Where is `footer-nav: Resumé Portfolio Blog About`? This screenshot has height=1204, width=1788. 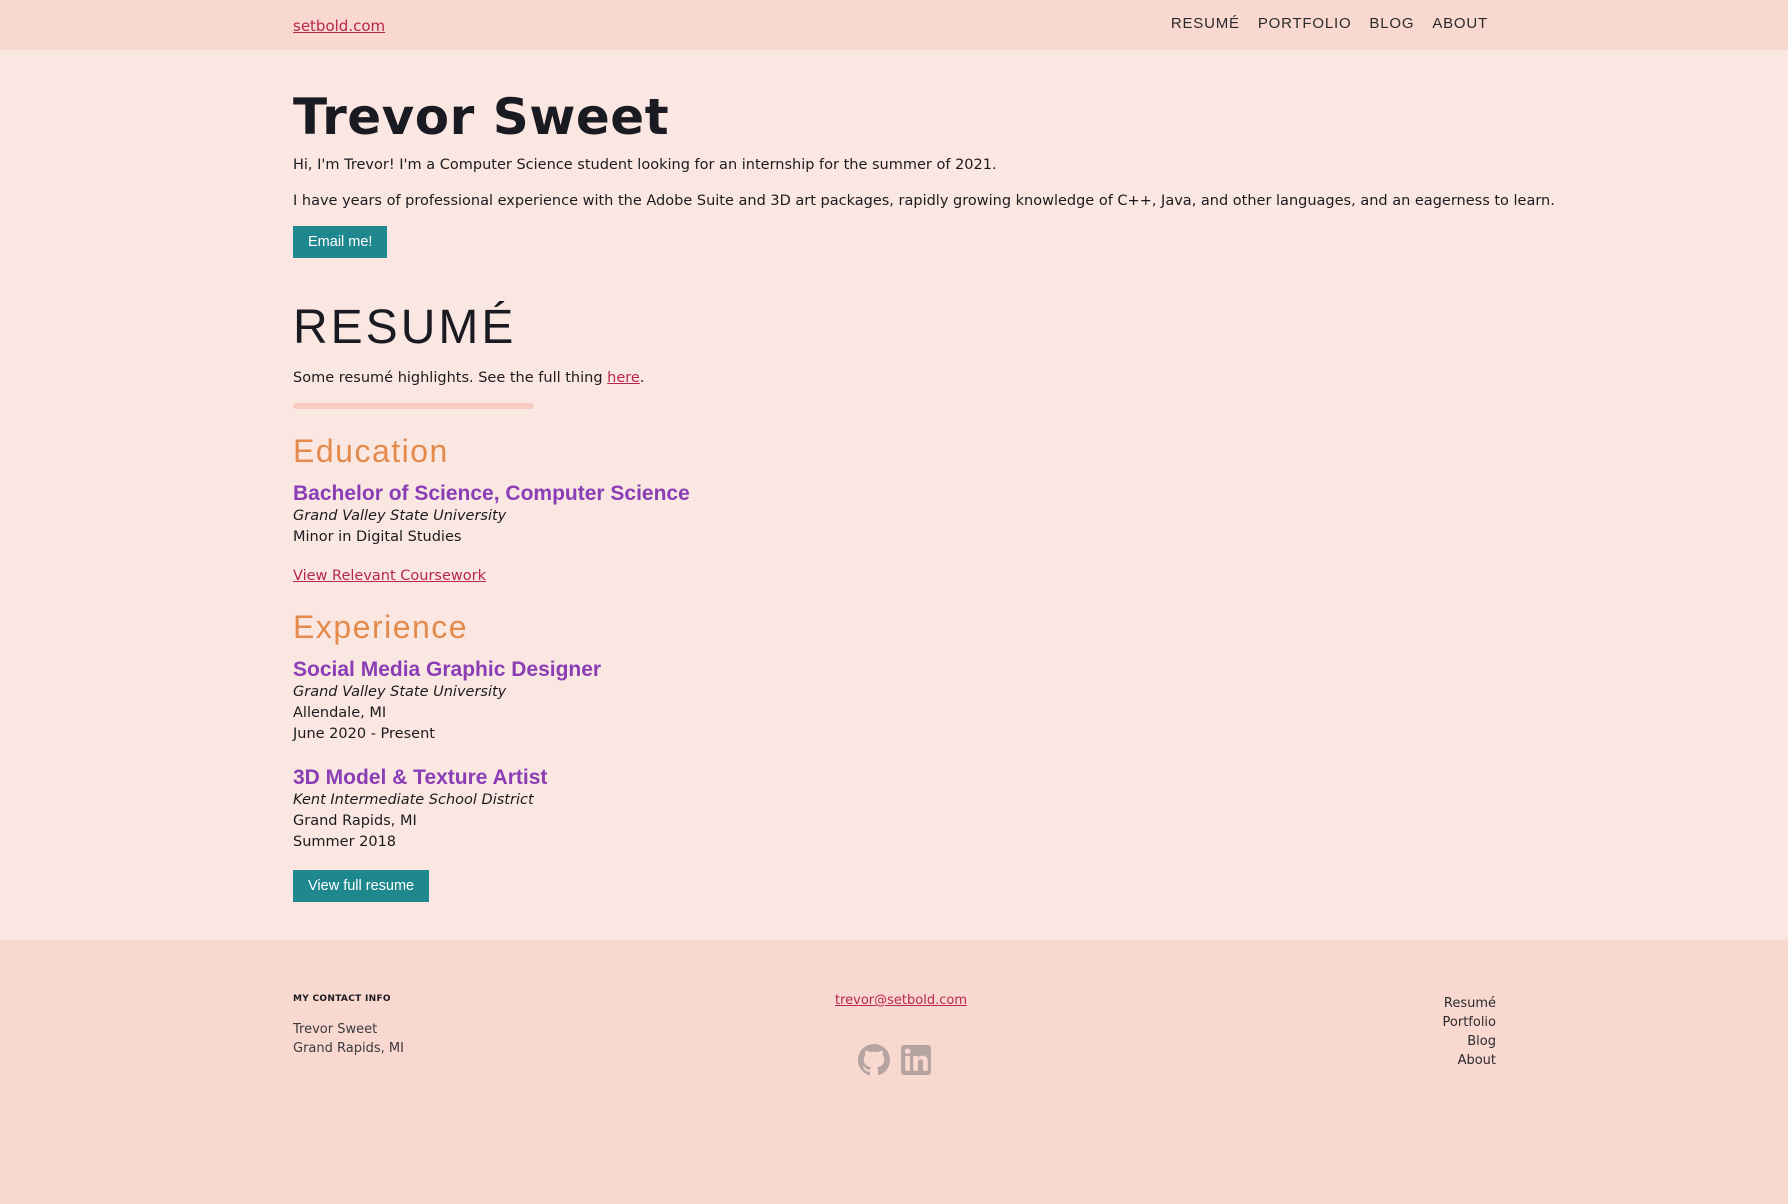
footer-nav: Resumé Portfolio Blog About is located at coordinates (1469, 1032).